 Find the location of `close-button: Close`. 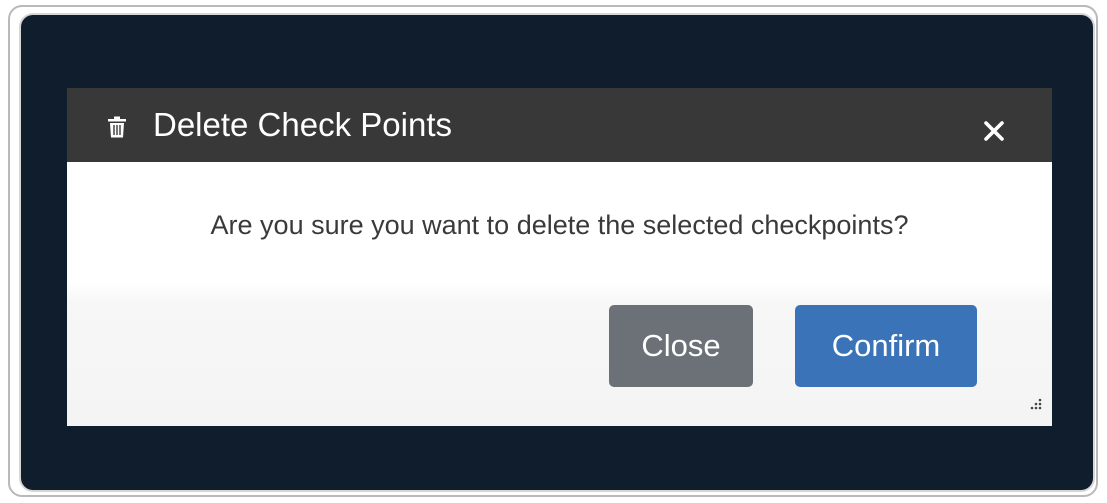

close-button: Close is located at coordinates (681, 346).